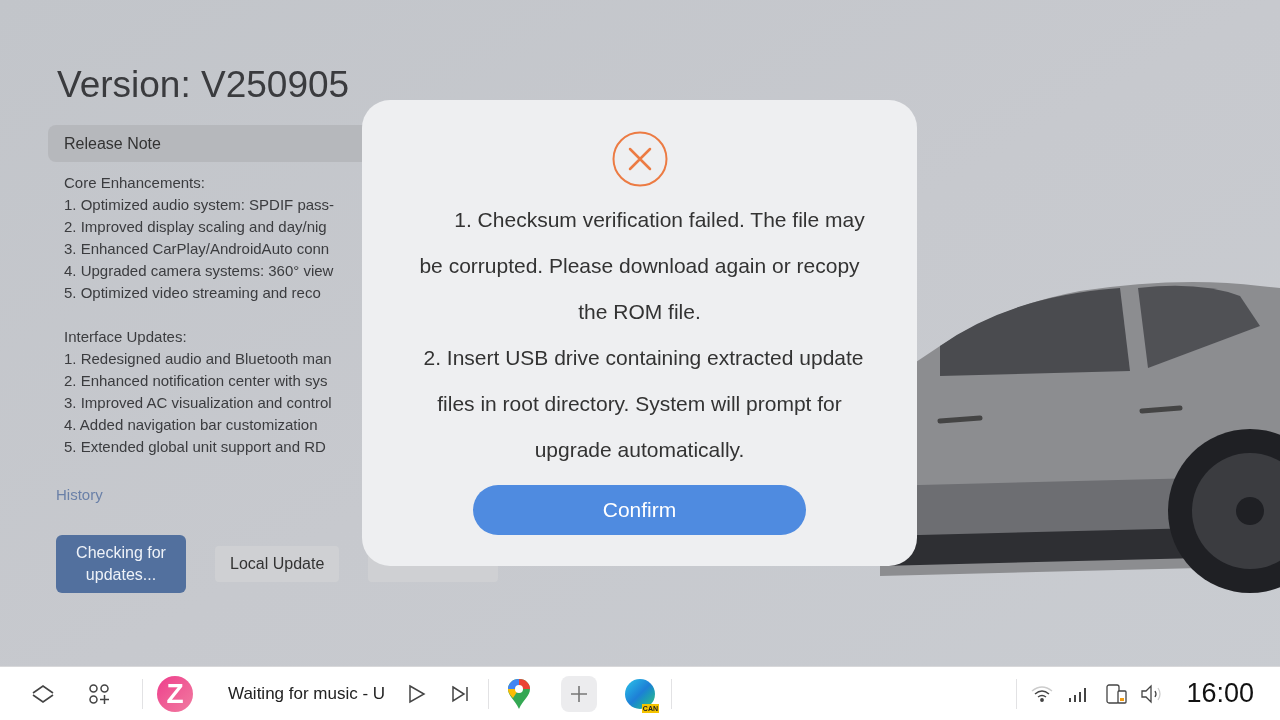 This screenshot has height=720, width=1280. Describe the element at coordinates (42, 693) in the screenshot. I see `chevrons-icon` at that location.